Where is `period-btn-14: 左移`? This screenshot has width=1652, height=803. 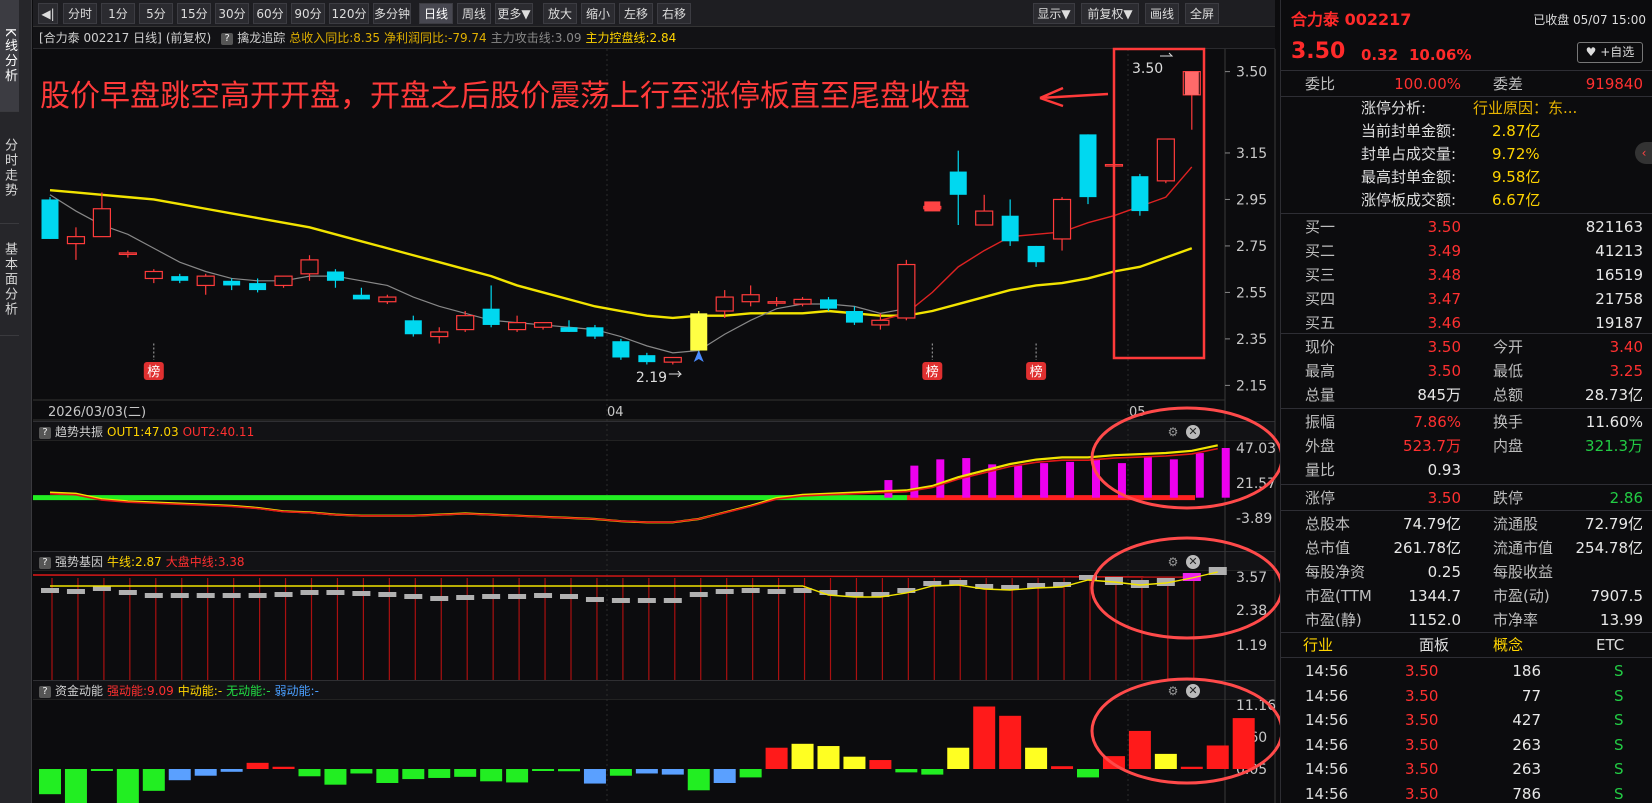
period-btn-14: 左移 is located at coordinates (636, 13).